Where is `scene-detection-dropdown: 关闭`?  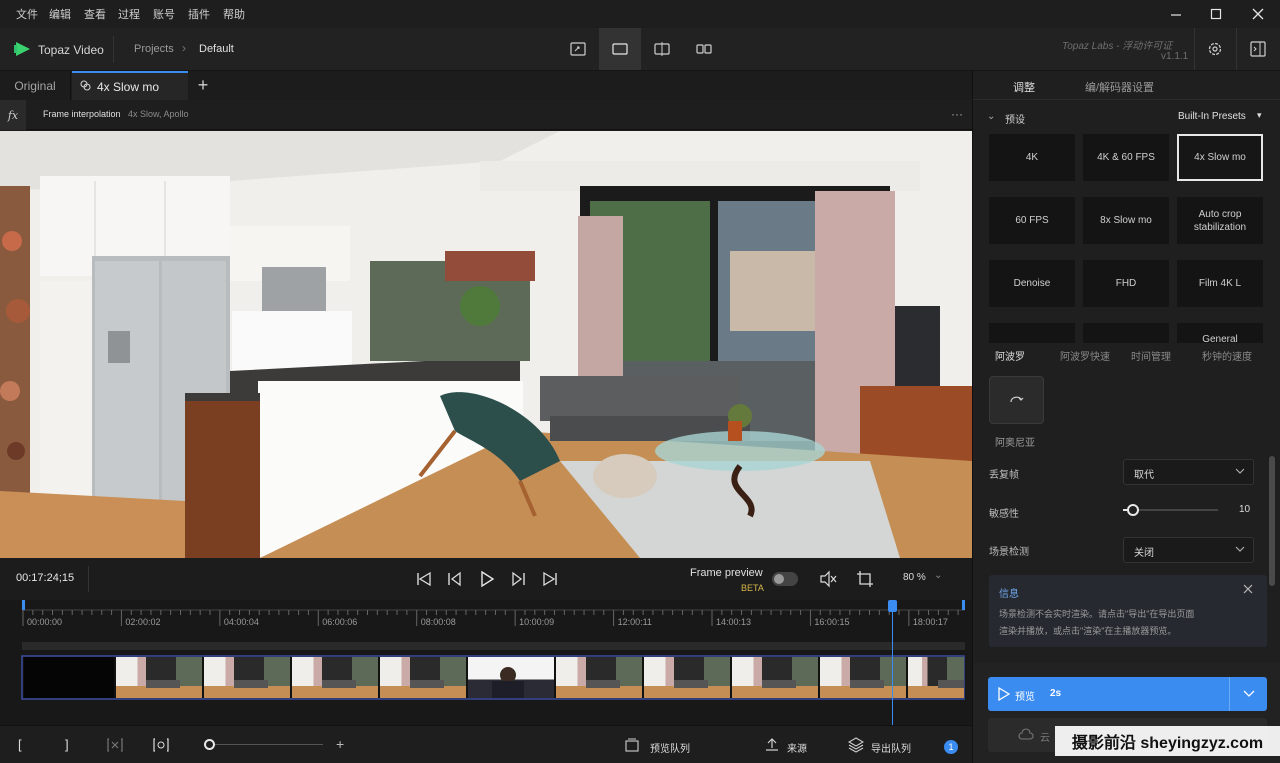 scene-detection-dropdown: 关闭 is located at coordinates (1188, 550).